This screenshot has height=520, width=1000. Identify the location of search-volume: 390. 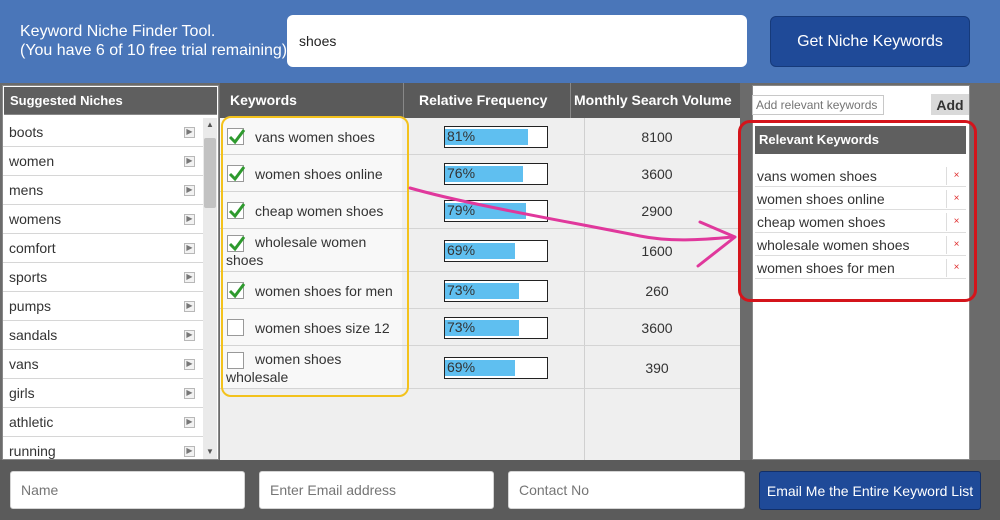
(657, 367).